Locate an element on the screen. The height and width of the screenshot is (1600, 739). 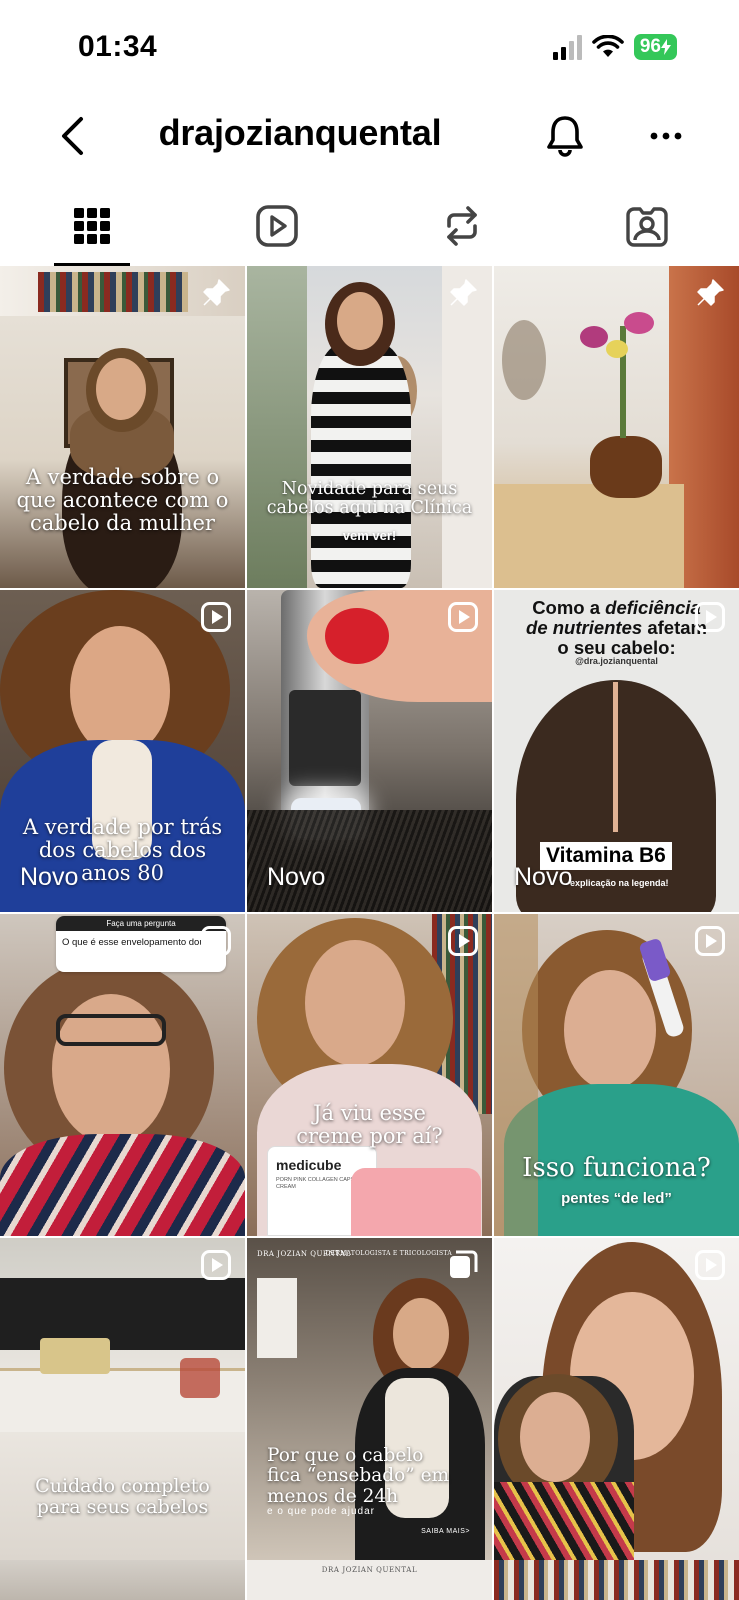
post-caption: Já viu esse creme por aí? is located at coordinates (369, 1125).